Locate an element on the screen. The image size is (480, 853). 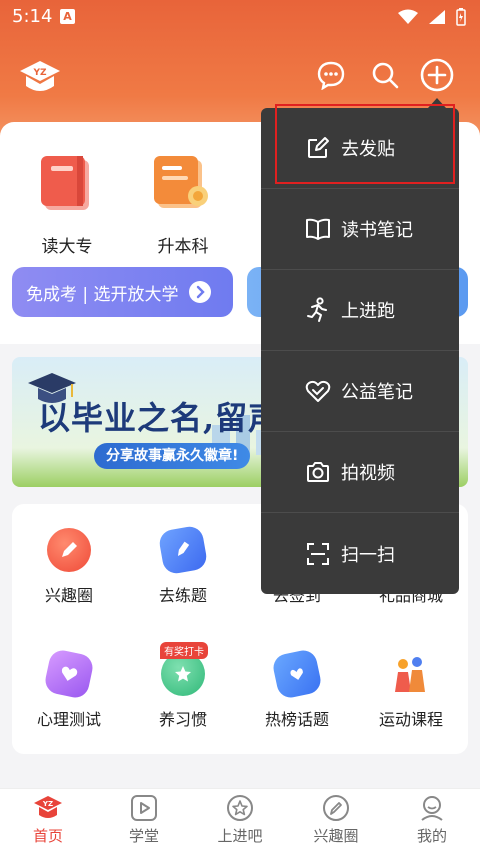
signal-icon is located at coordinates (437, 17).